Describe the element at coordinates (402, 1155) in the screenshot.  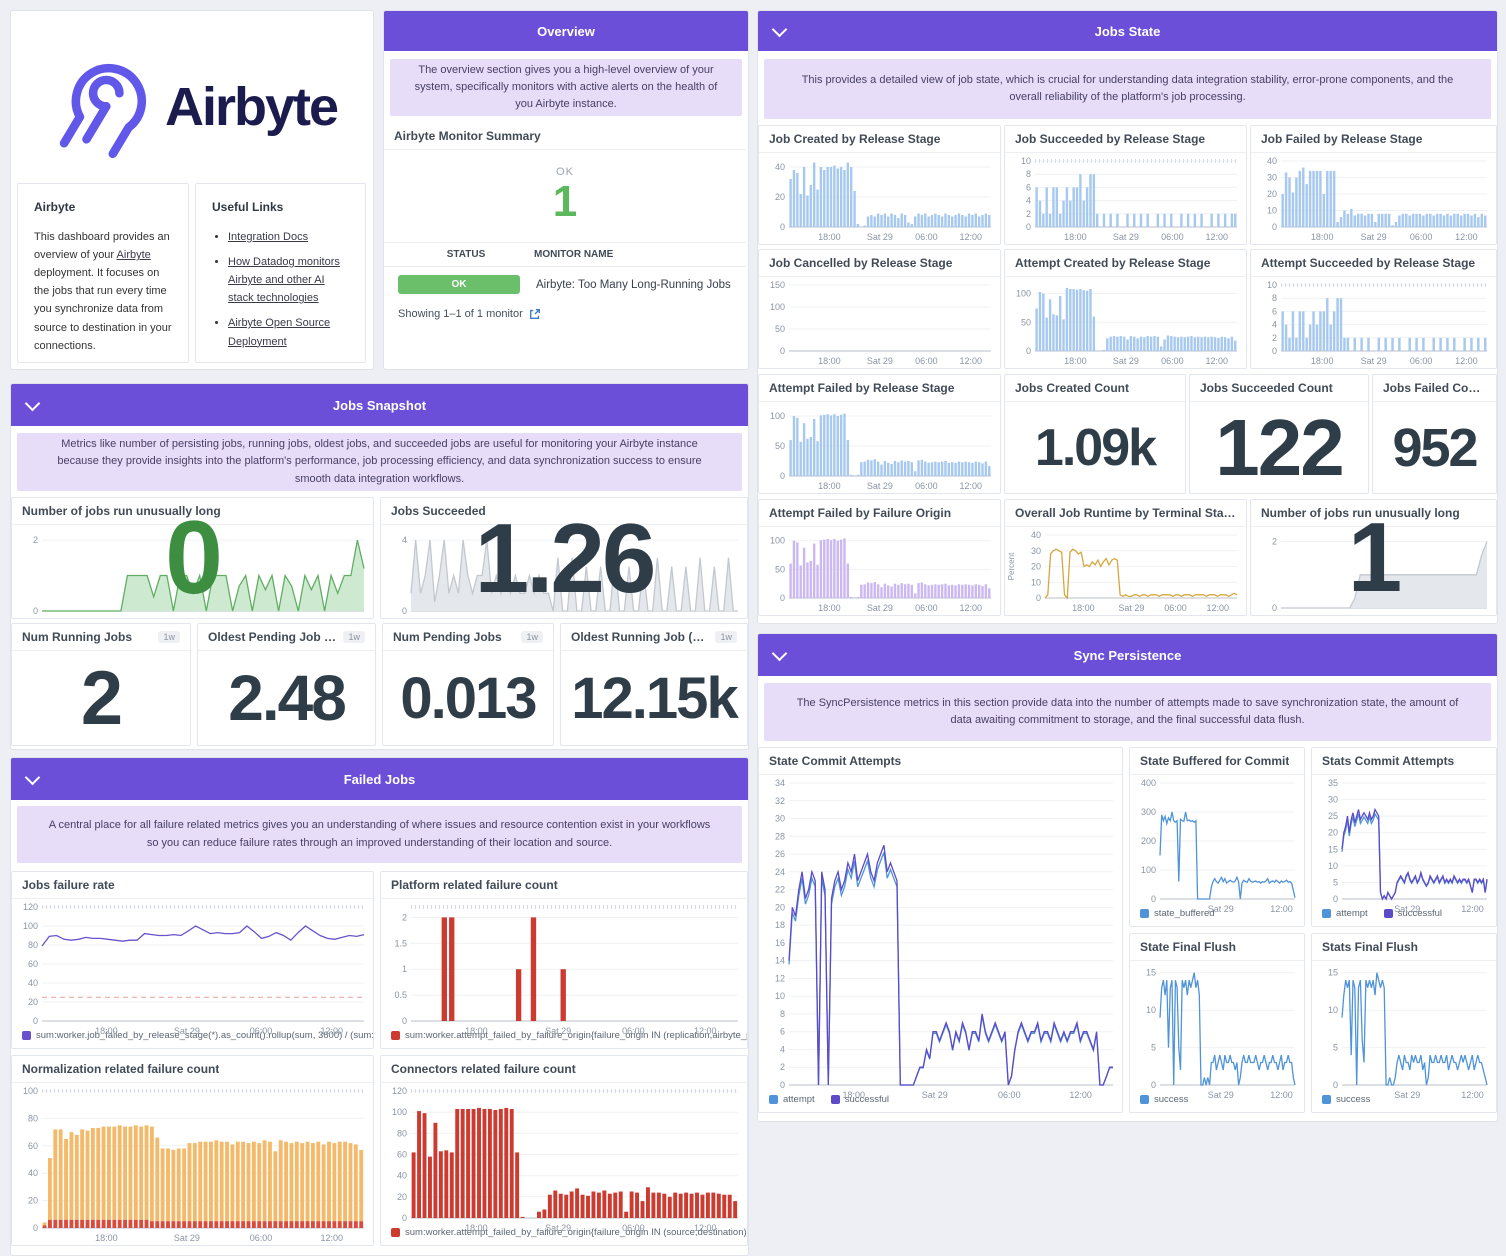
I see `svg-text: 60` at that location.